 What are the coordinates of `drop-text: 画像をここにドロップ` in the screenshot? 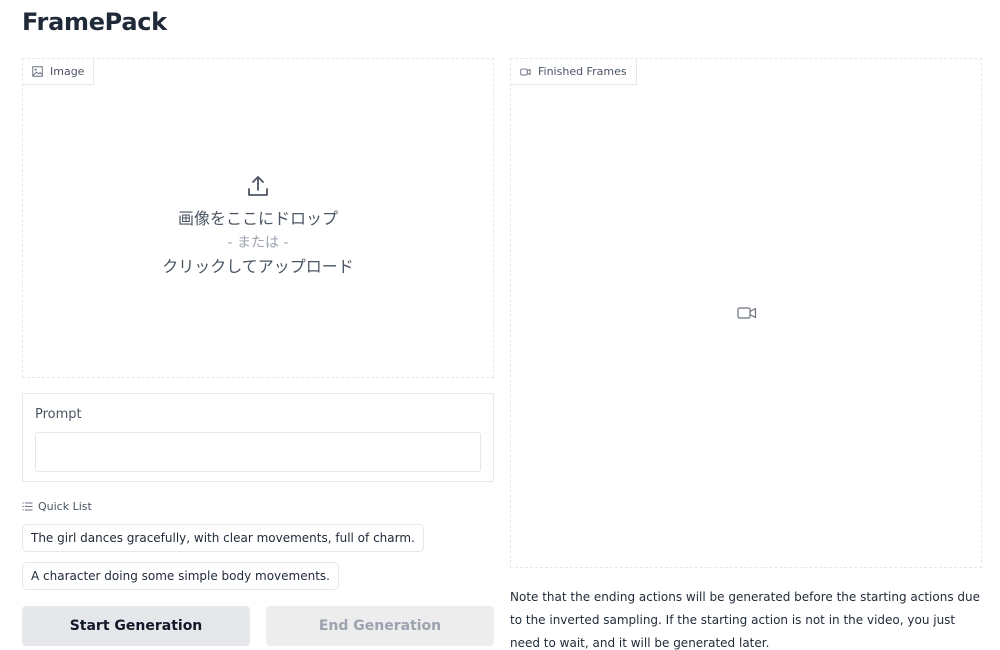 It's located at (257, 218).